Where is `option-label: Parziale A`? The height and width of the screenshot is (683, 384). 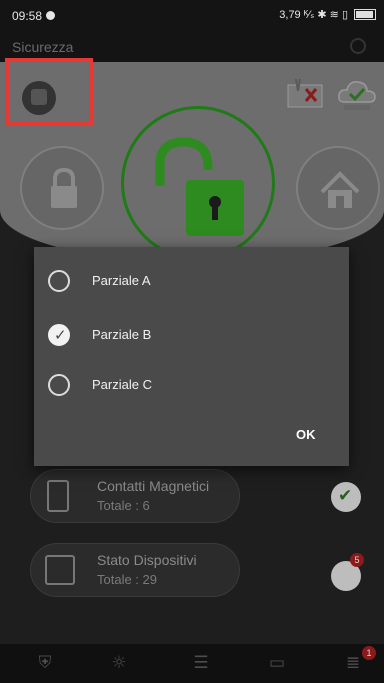 option-label: Parziale A is located at coordinates (121, 280).